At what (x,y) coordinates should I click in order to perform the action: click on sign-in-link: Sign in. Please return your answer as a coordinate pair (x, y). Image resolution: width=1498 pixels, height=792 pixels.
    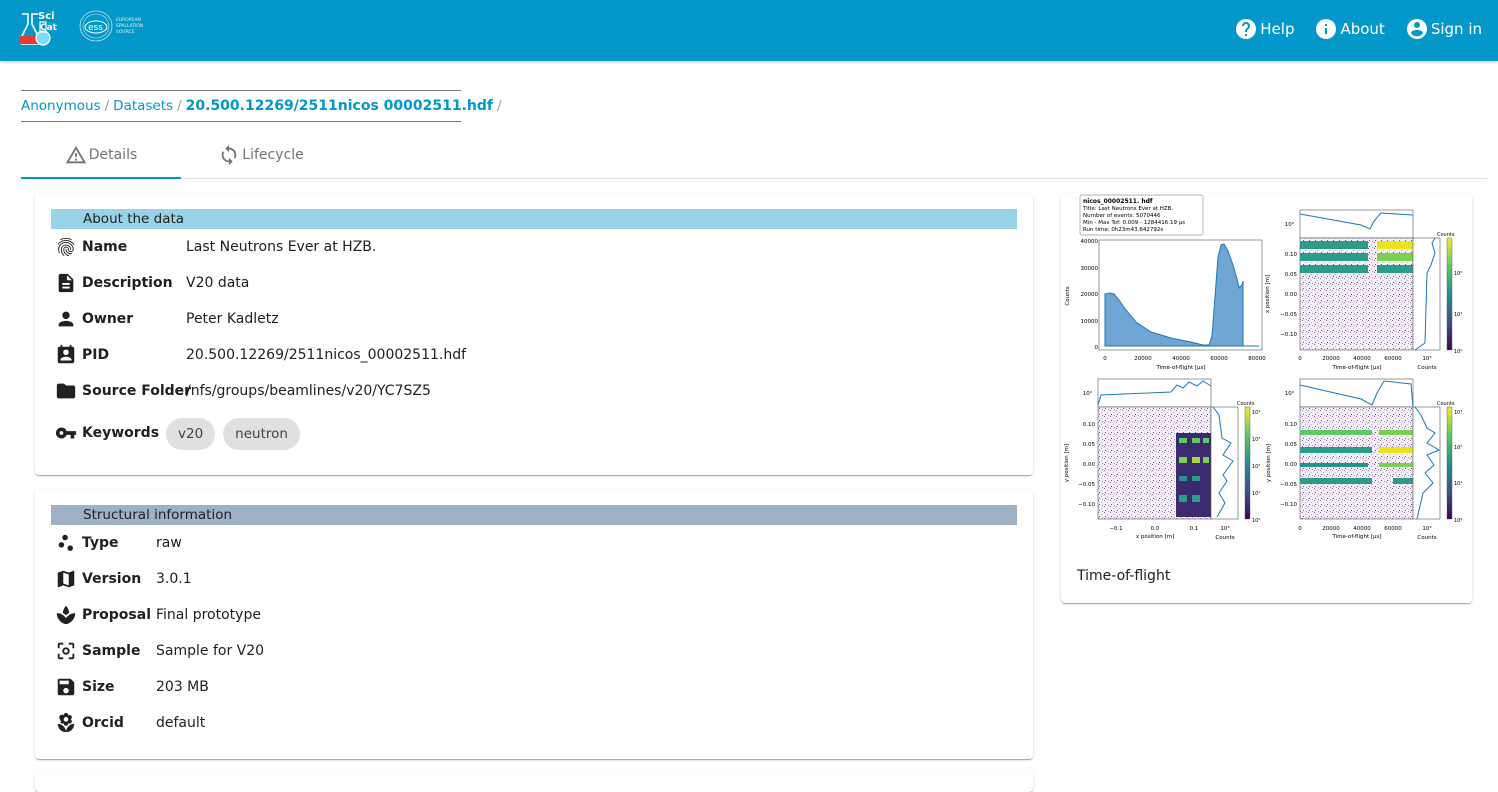
    Looking at the image, I should click on (1443, 29).